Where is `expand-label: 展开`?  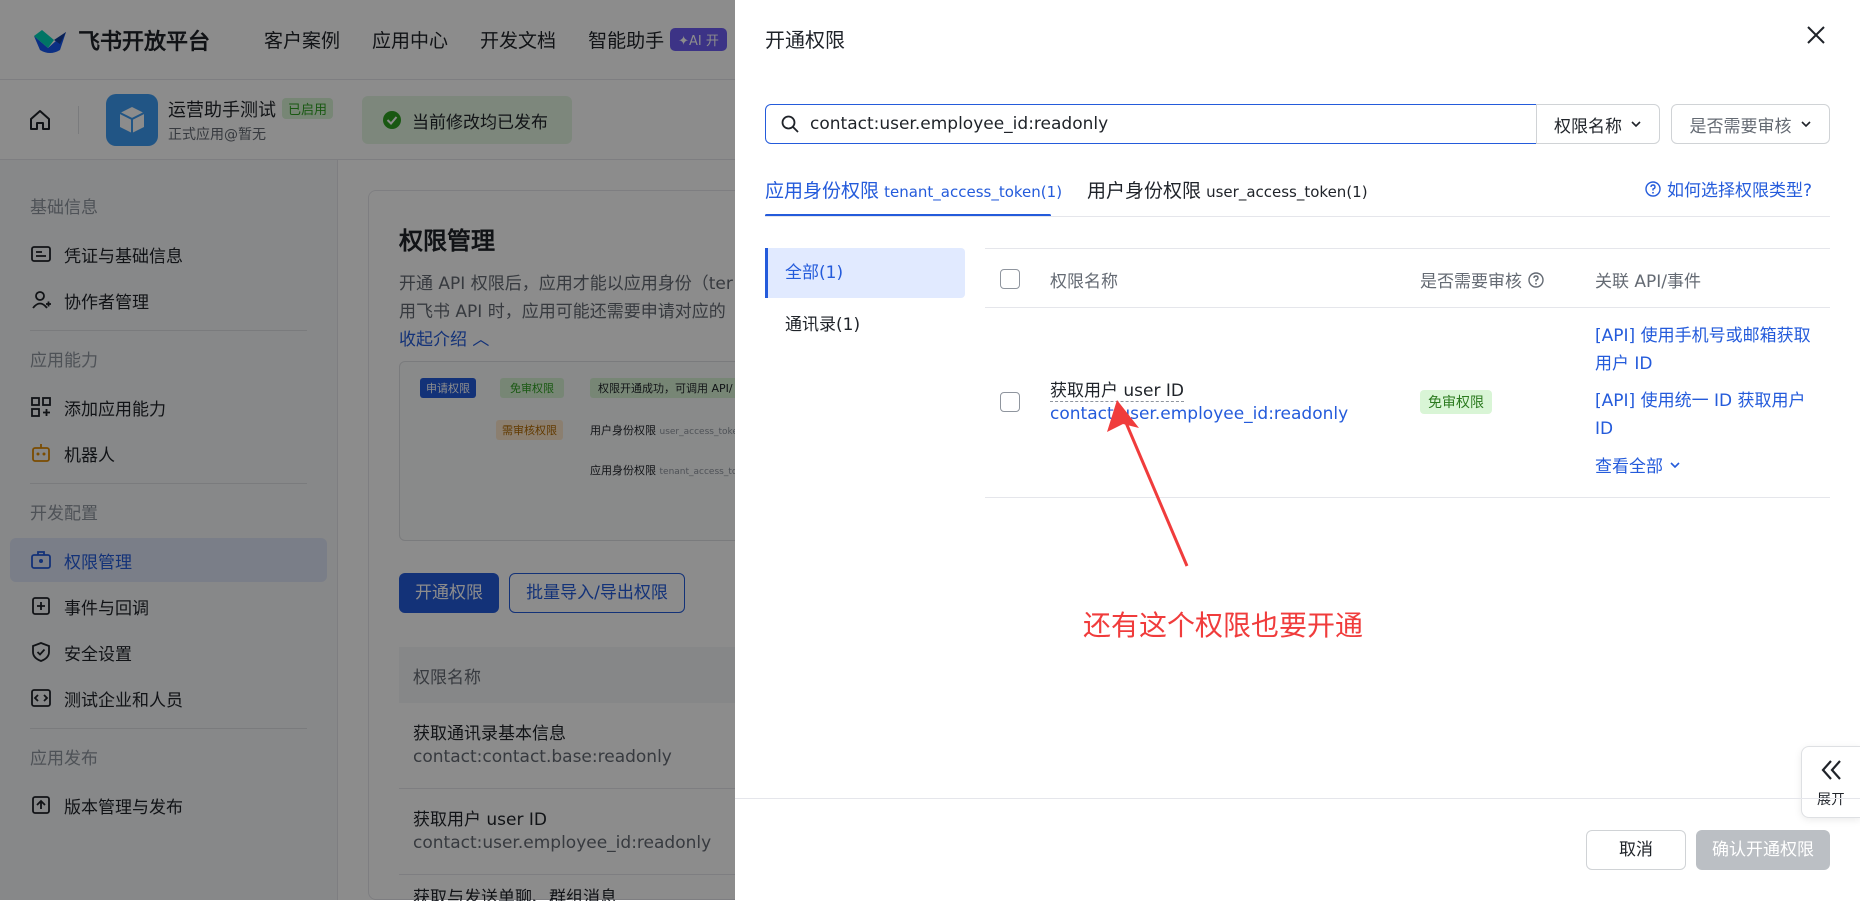 expand-label: 展开 is located at coordinates (1831, 800).